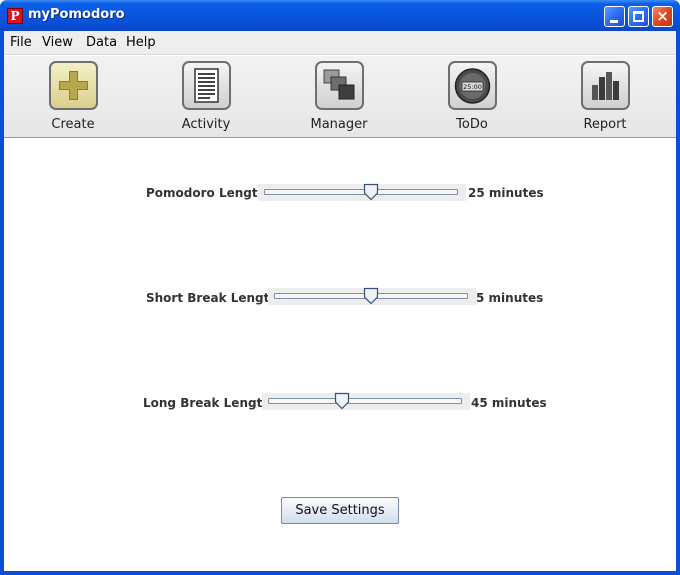 Image resolution: width=680 pixels, height=575 pixels. Describe the element at coordinates (206, 124) in the screenshot. I see `toolbar-activity-label: Activity` at that location.